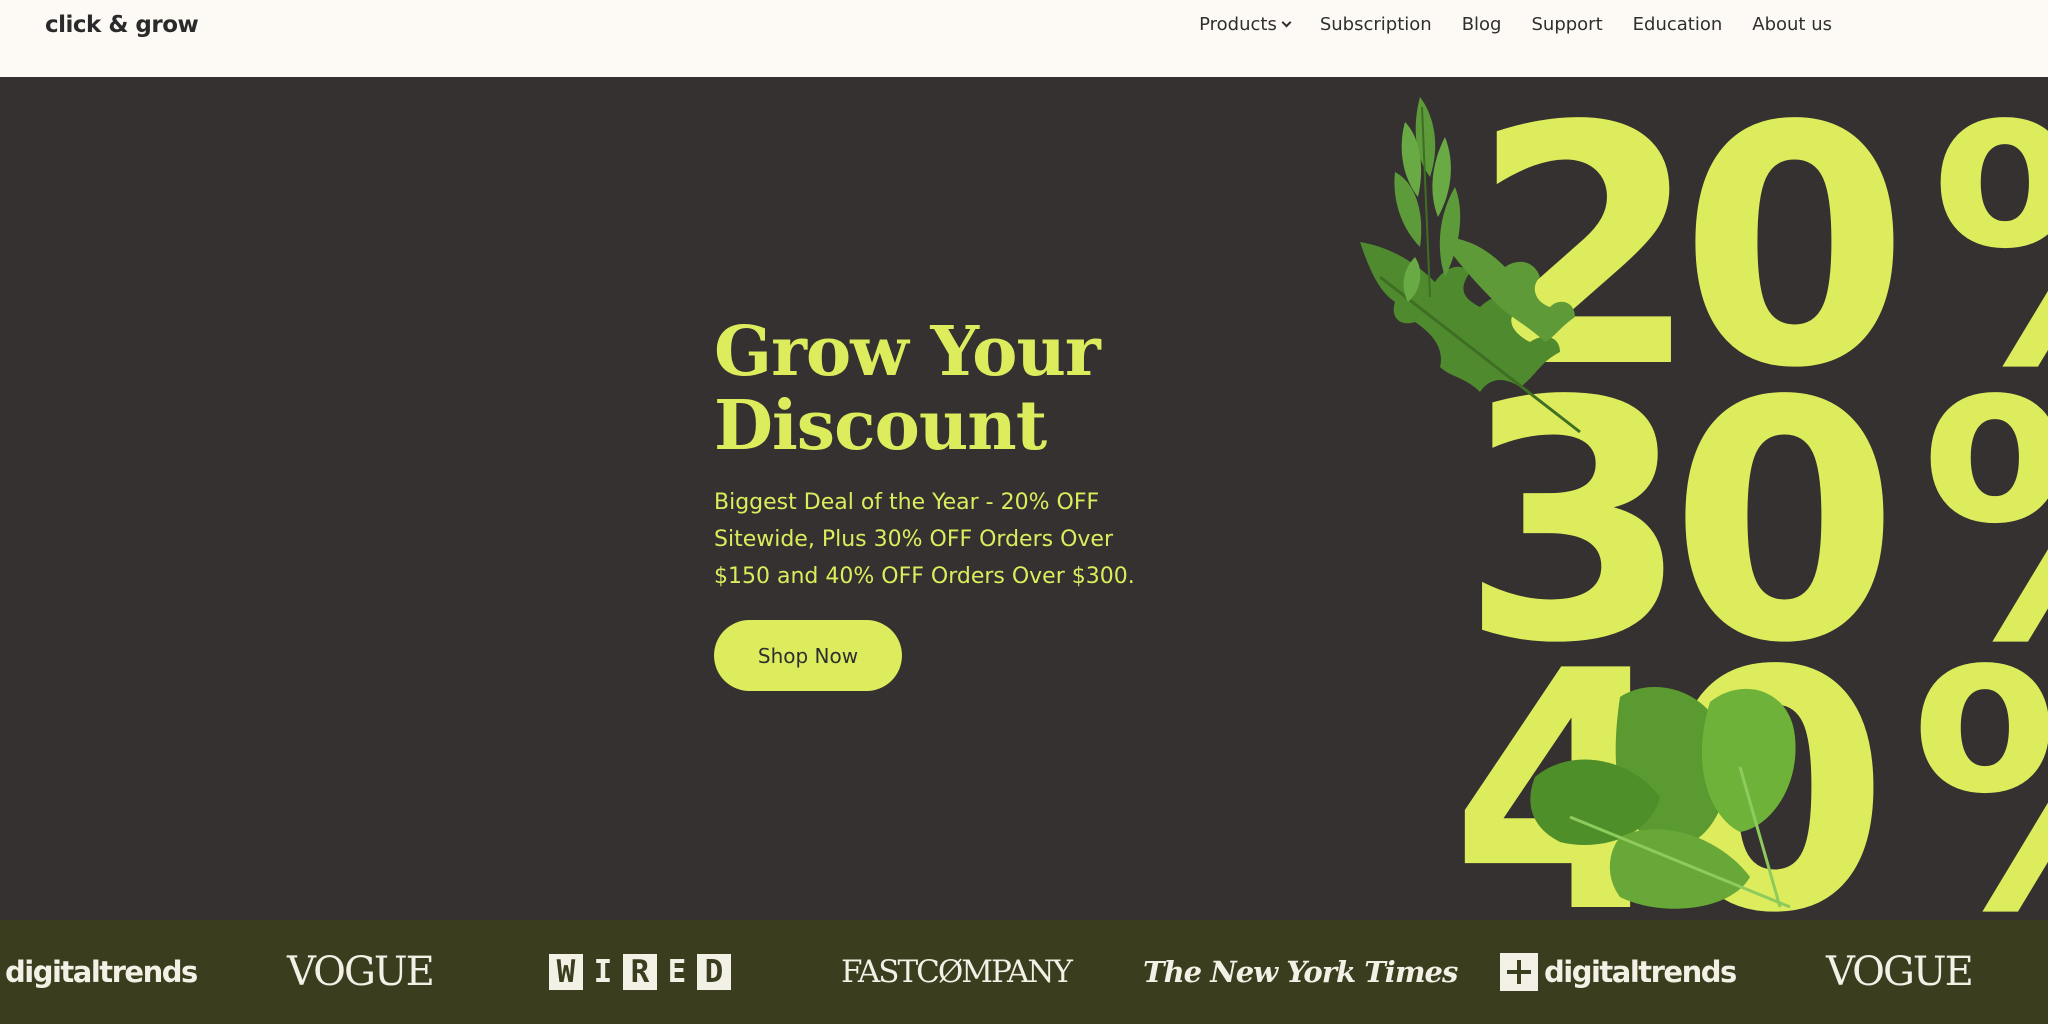 Image resolution: width=2048 pixels, height=1024 pixels. What do you see at coordinates (1900, 972) in the screenshot?
I see `press-logo-vogue-2: VOGUE` at bounding box center [1900, 972].